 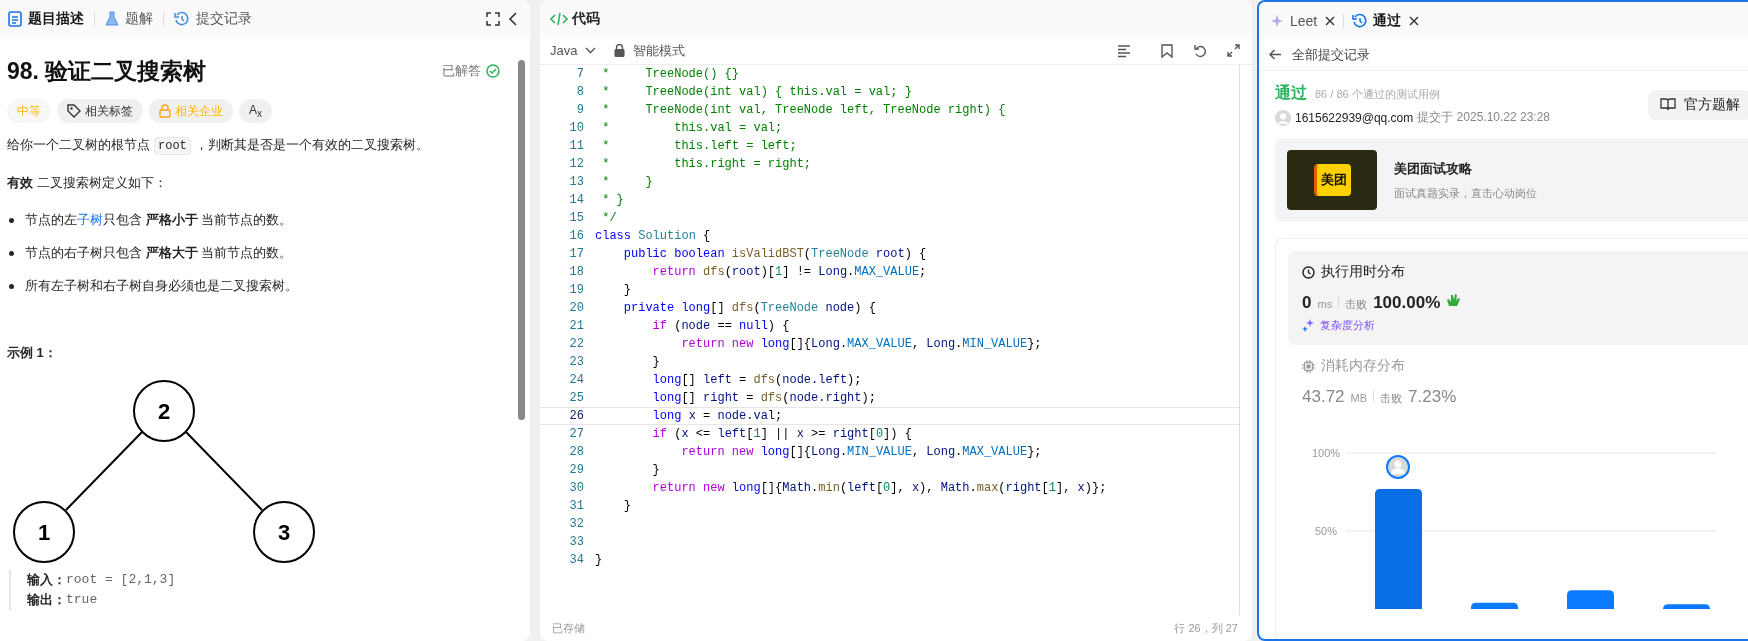 I want to click on verdict-text: 通过, so click(x=1291, y=93).